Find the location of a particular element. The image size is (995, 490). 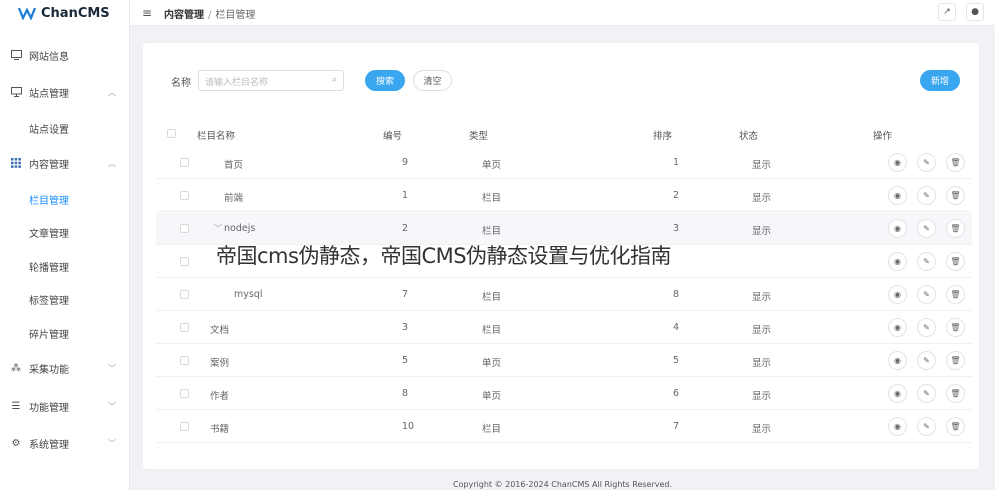

add-button: 新增 is located at coordinates (940, 80).